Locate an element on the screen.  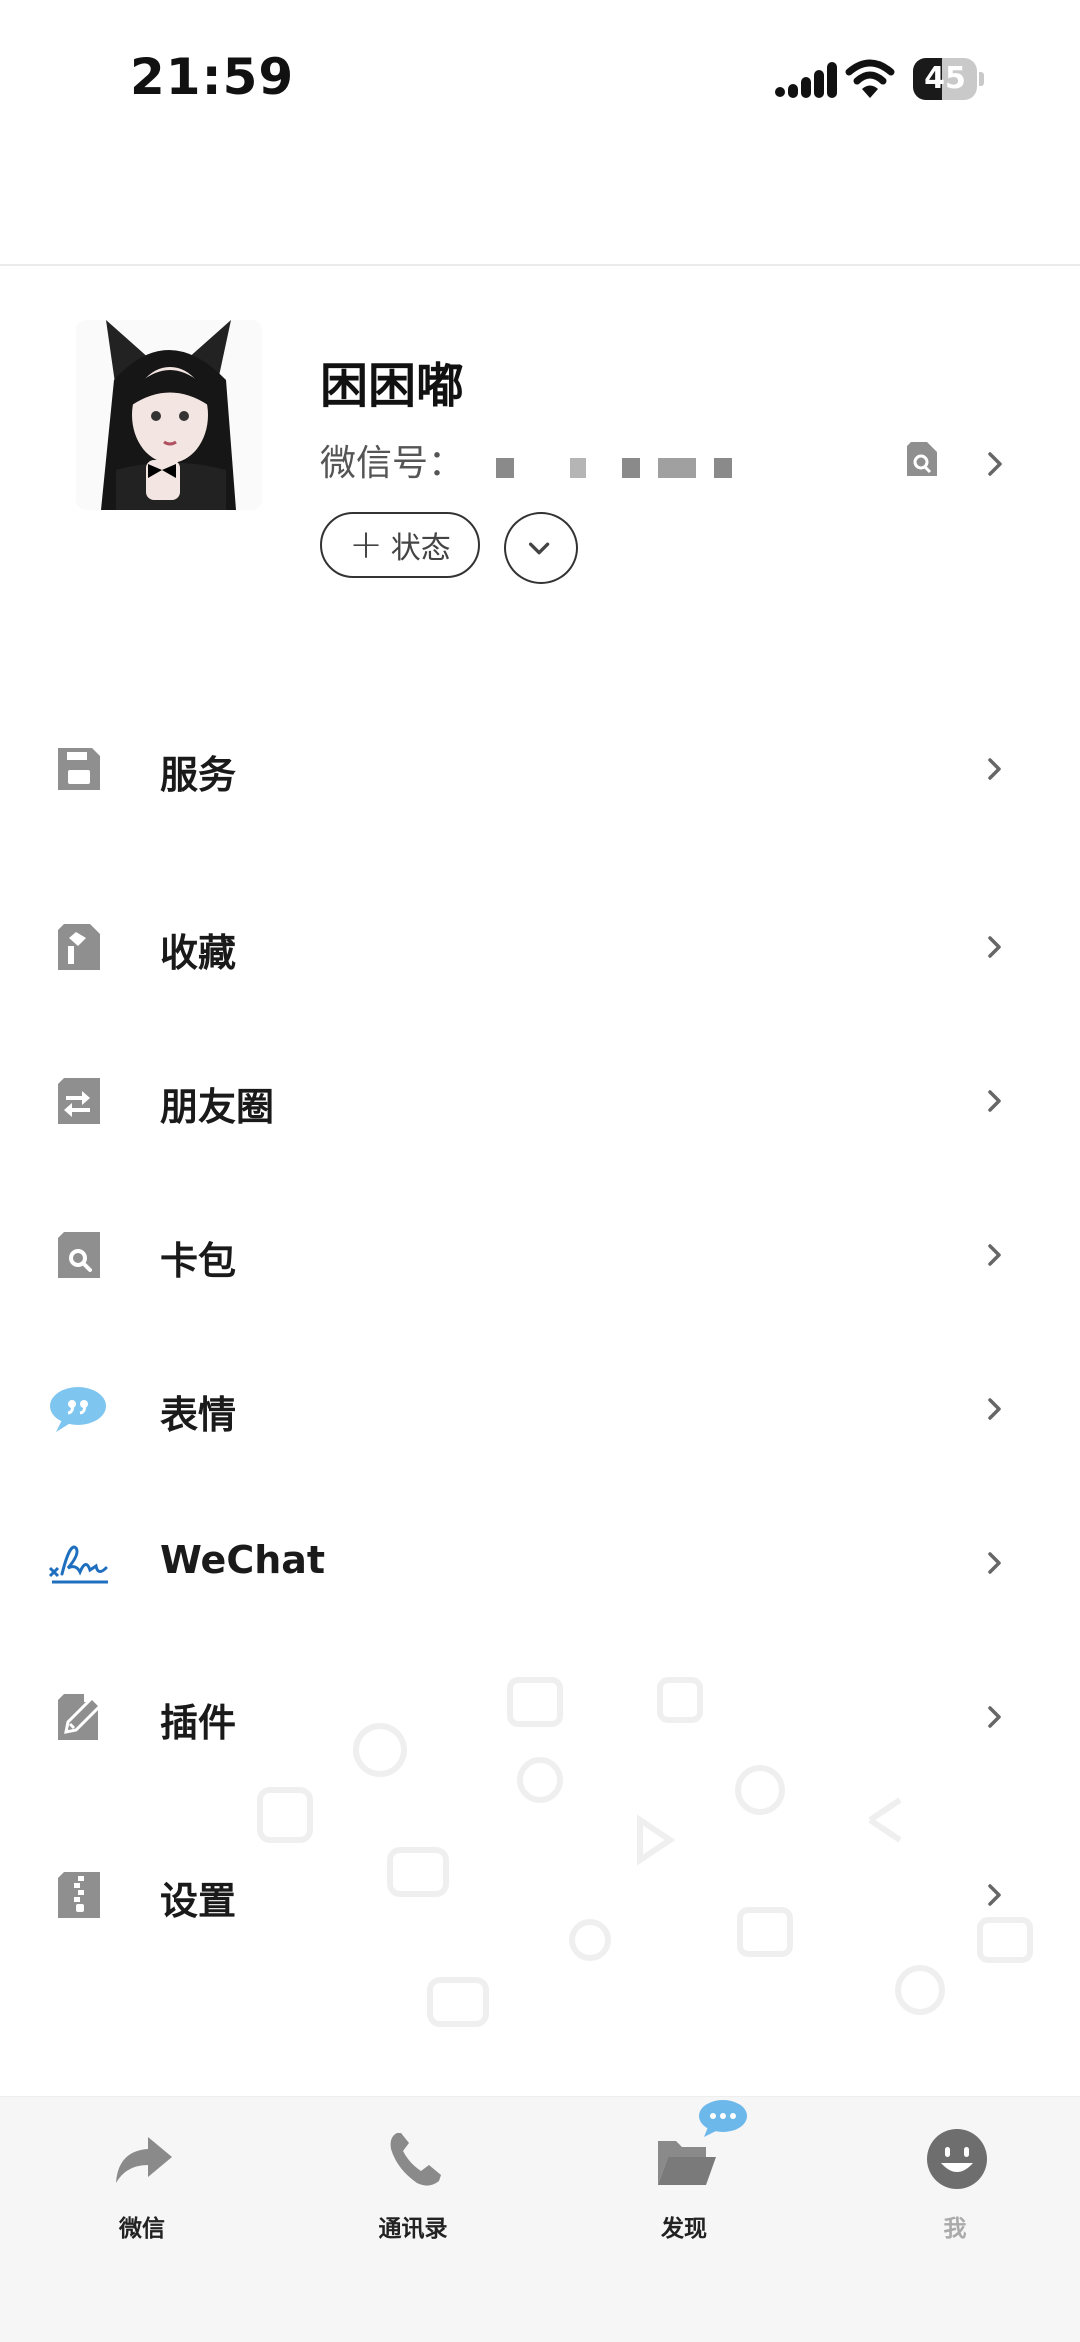
profile-name: 困困嘟 is located at coordinates (392, 386).